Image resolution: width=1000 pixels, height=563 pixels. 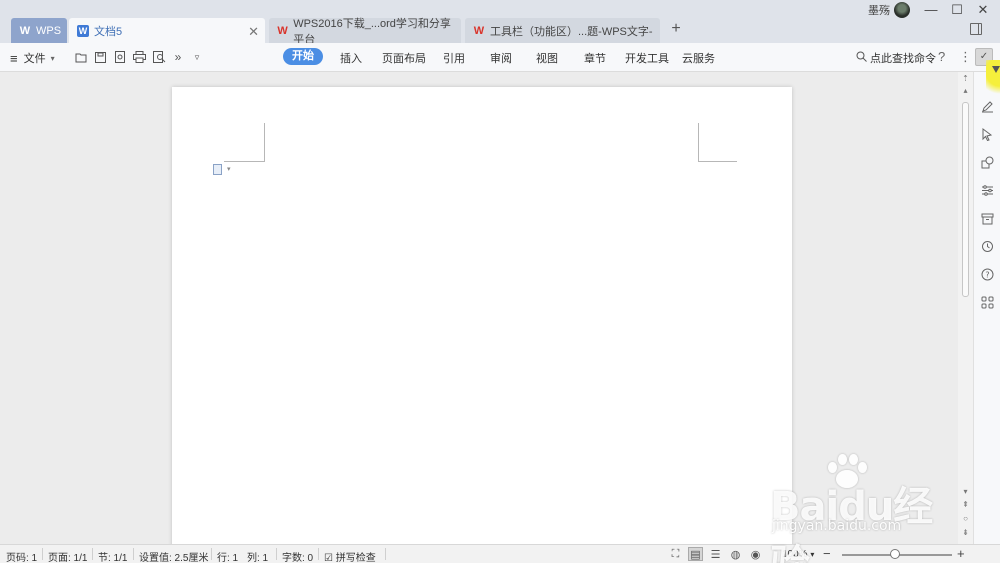 I want to click on outline-view-icon: ☰, so click(x=715, y=554).